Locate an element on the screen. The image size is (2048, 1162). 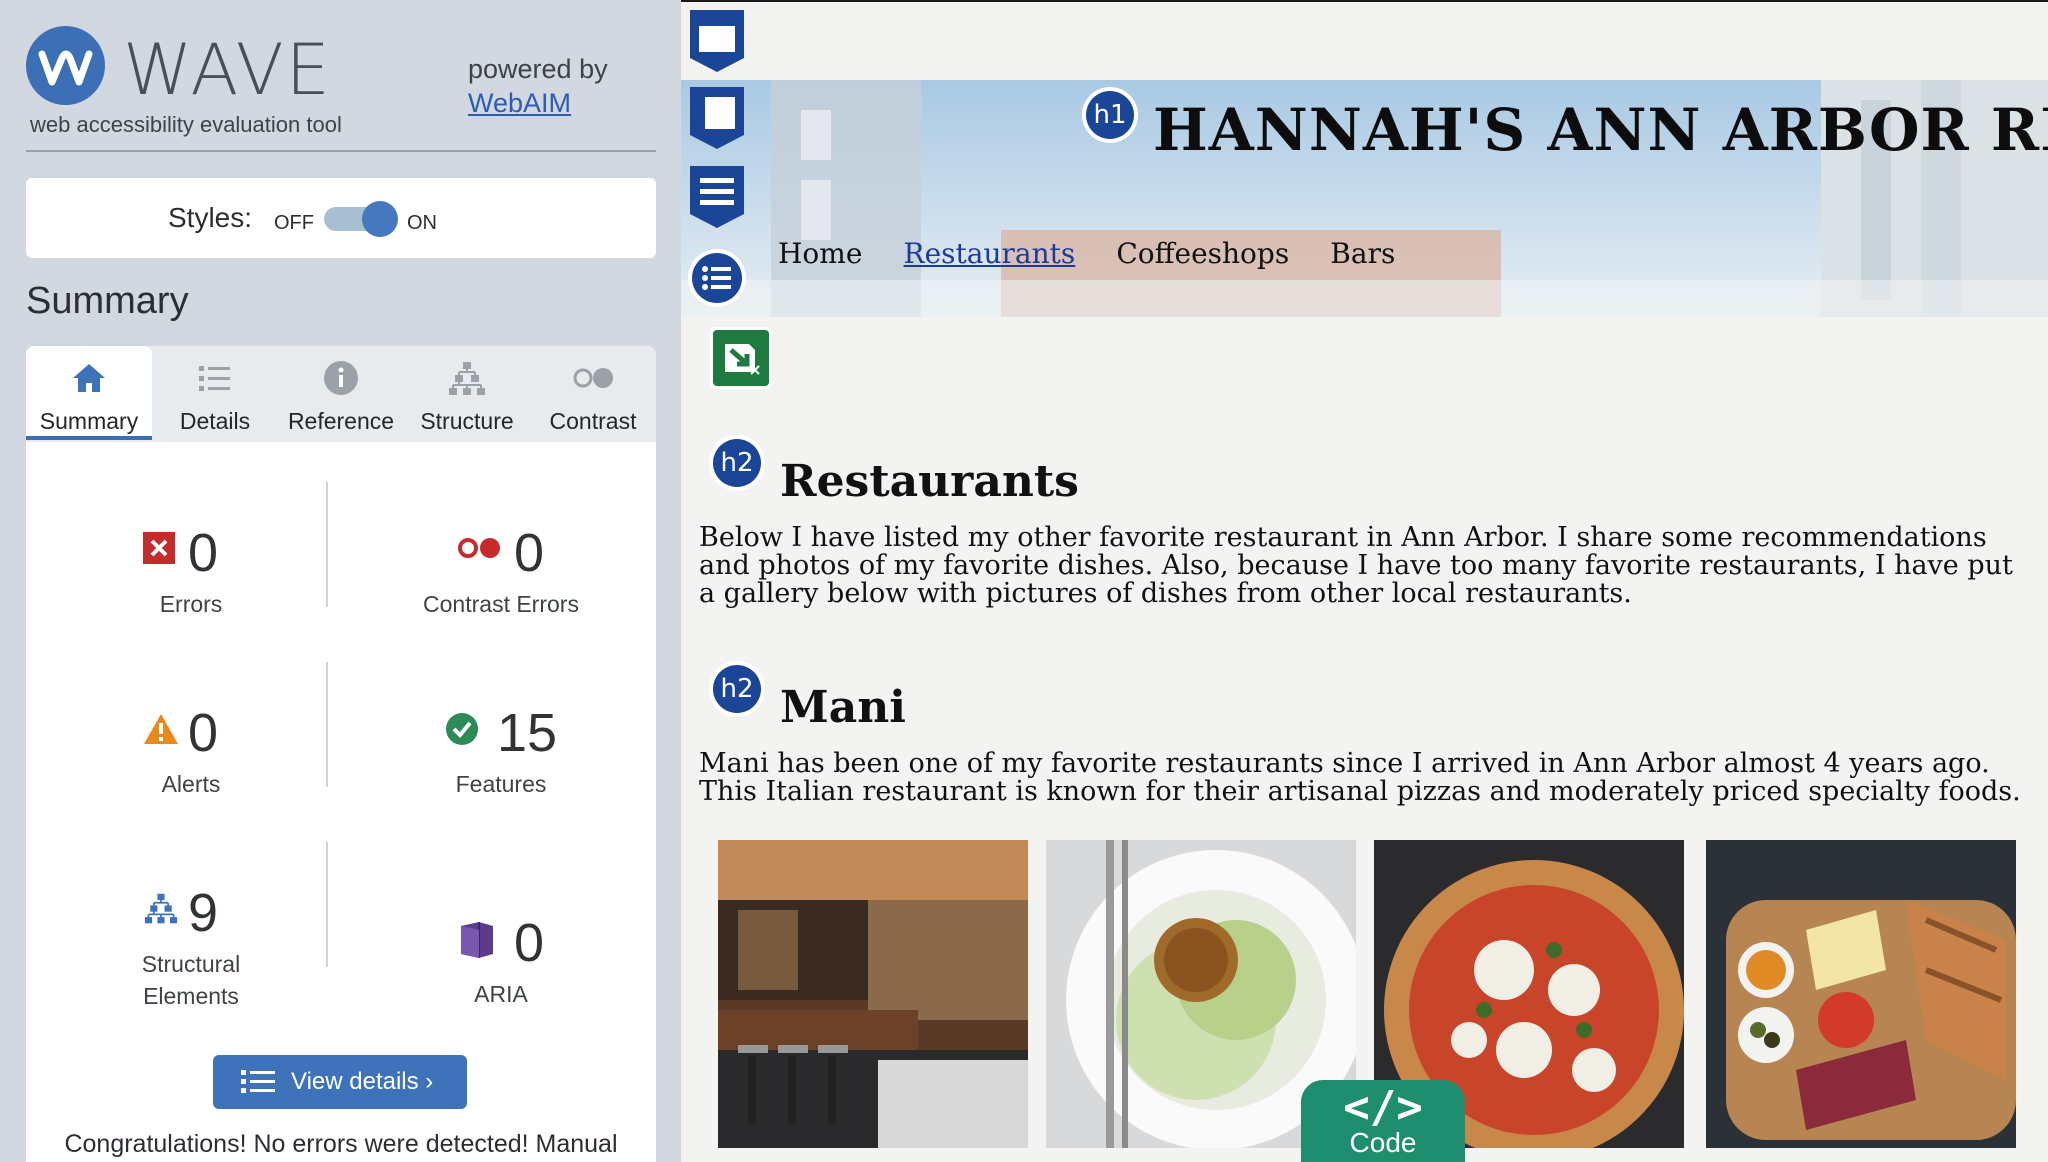
stat-structural: 9 Structural Elements is located at coordinates (191, 945).